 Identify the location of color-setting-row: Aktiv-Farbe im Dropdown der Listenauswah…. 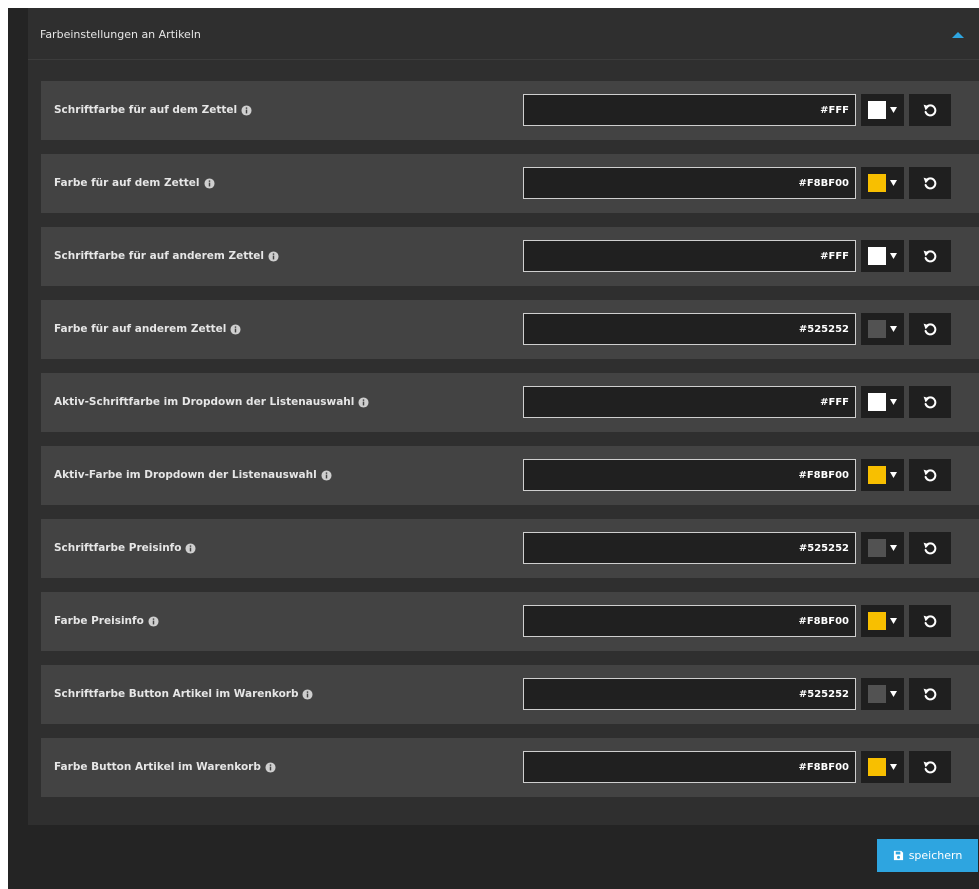
(510, 475).